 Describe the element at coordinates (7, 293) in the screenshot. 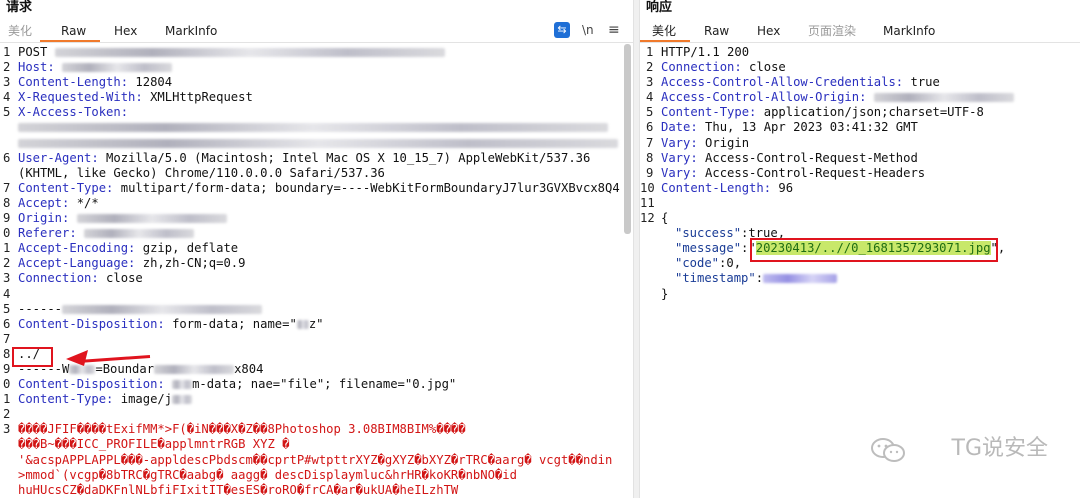

I see `line-number: 4` at that location.